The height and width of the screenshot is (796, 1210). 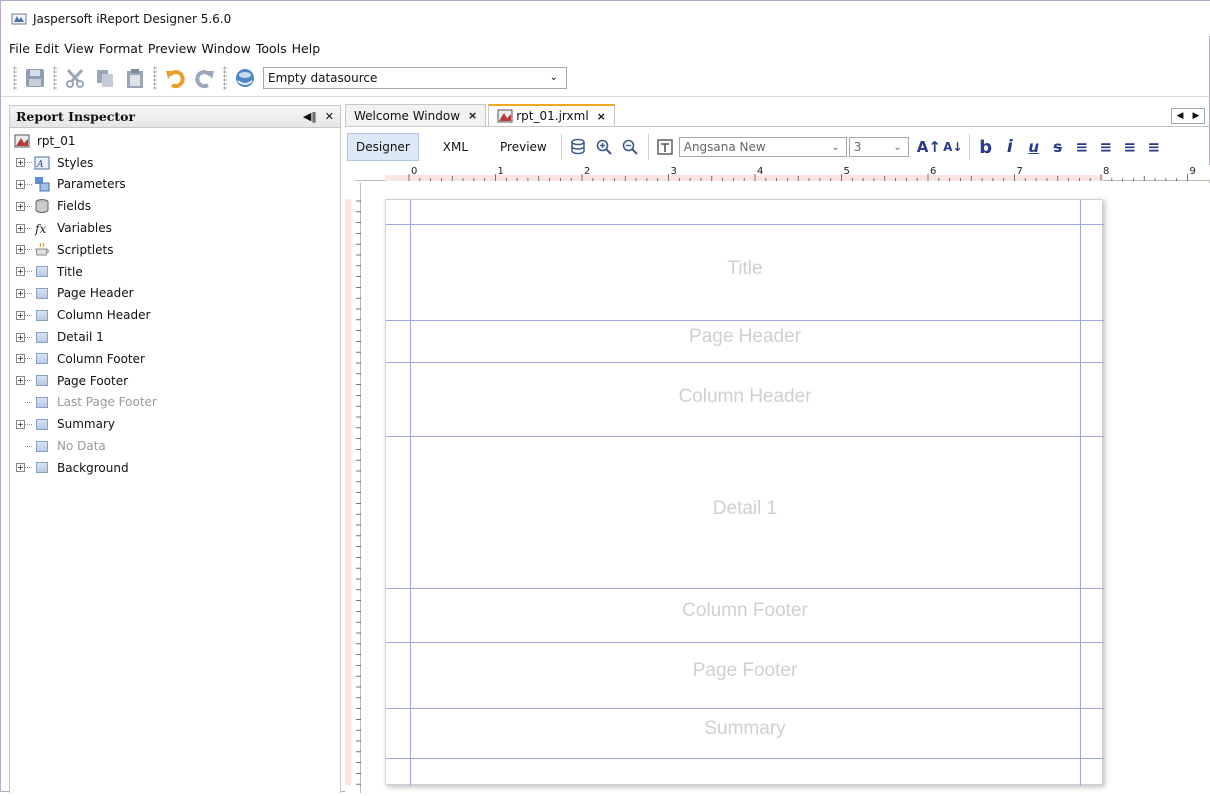 What do you see at coordinates (523, 147) in the screenshot?
I see `preview-mode-button: Preview` at bounding box center [523, 147].